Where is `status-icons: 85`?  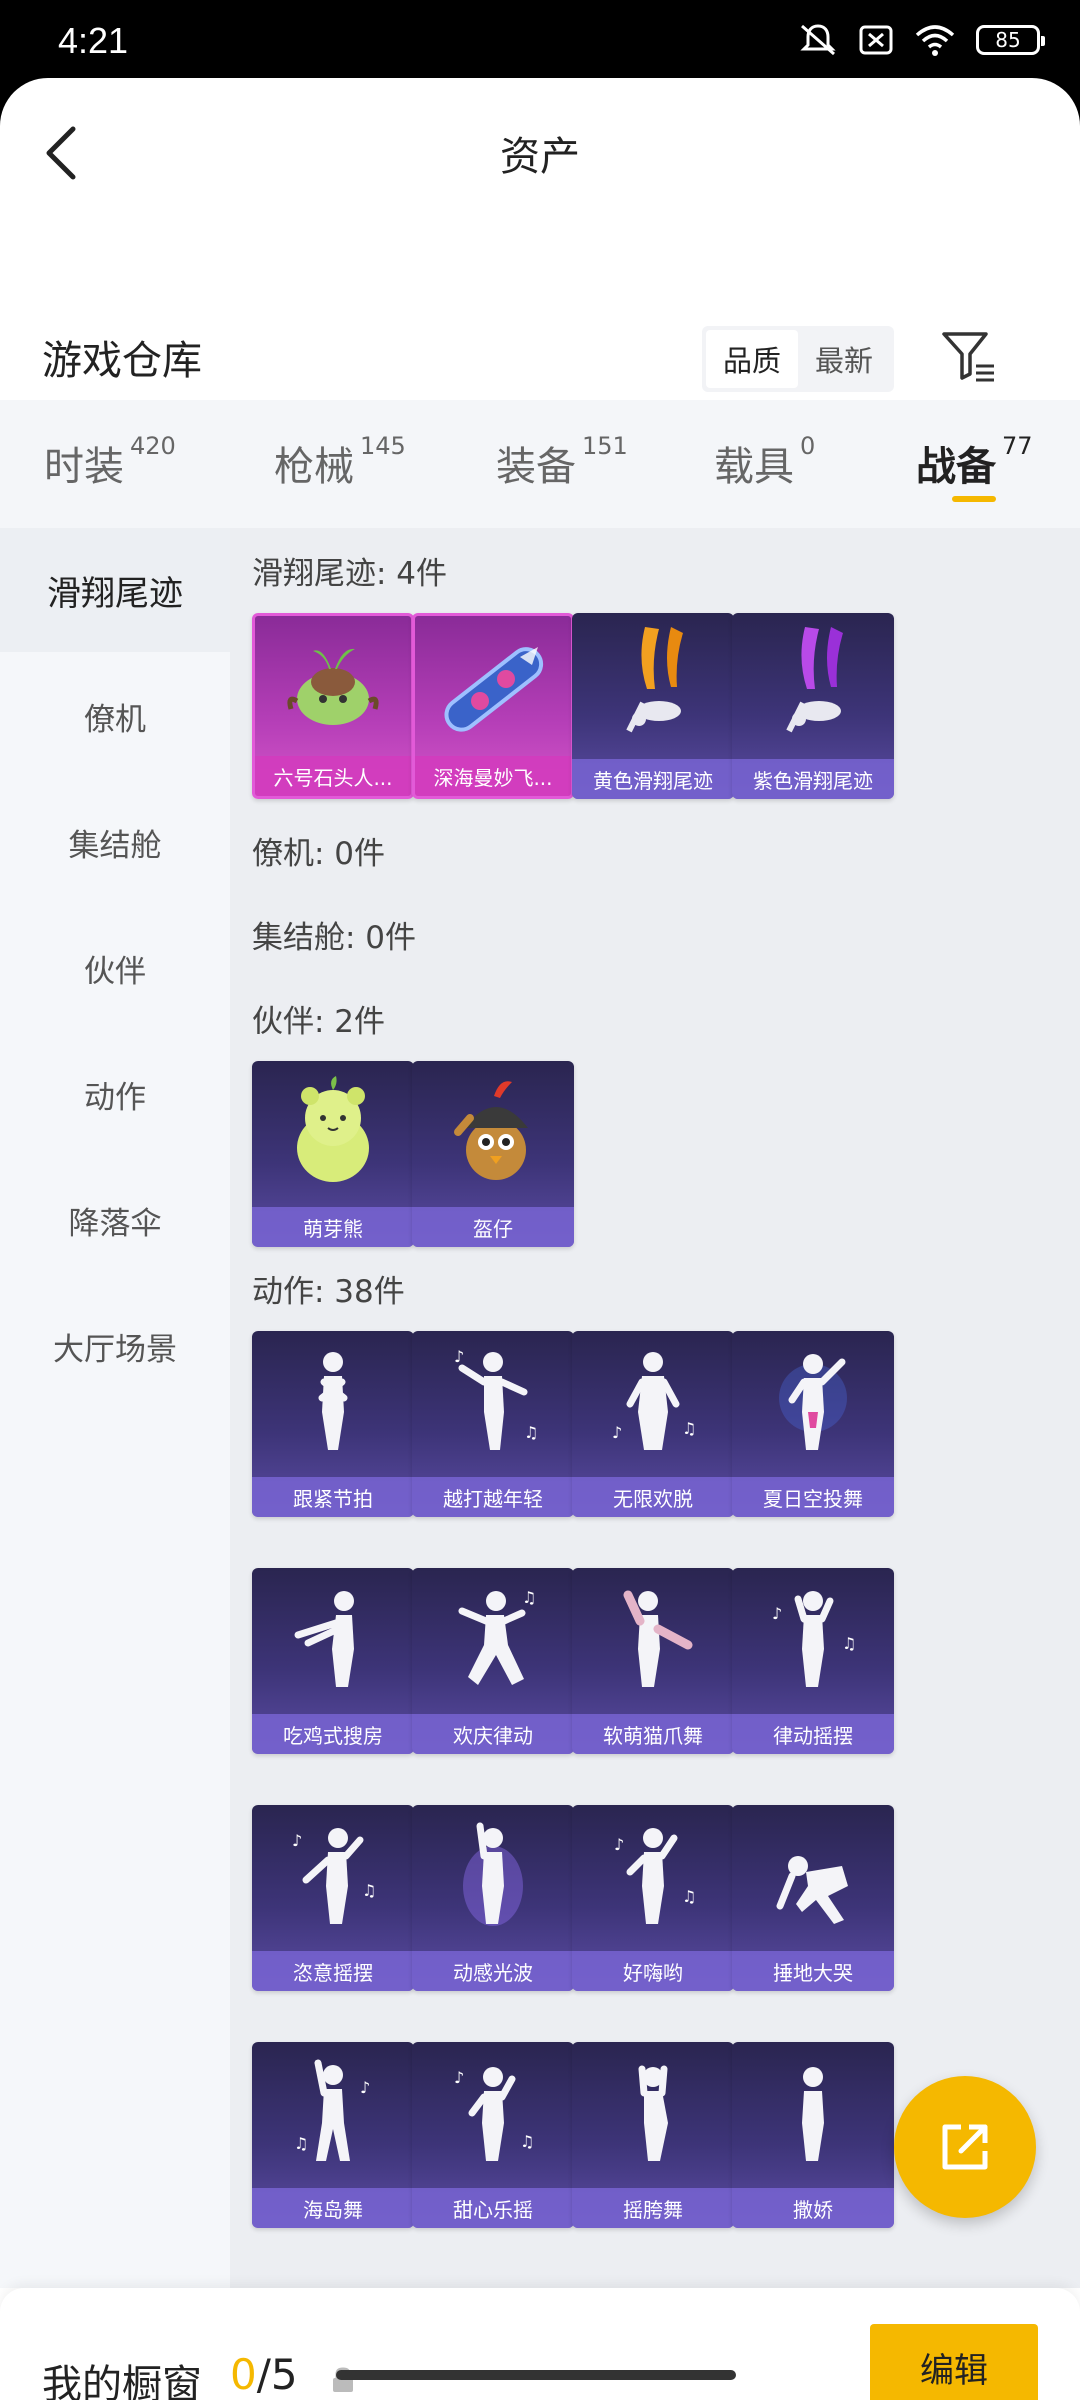 status-icons: 85 is located at coordinates (921, 40).